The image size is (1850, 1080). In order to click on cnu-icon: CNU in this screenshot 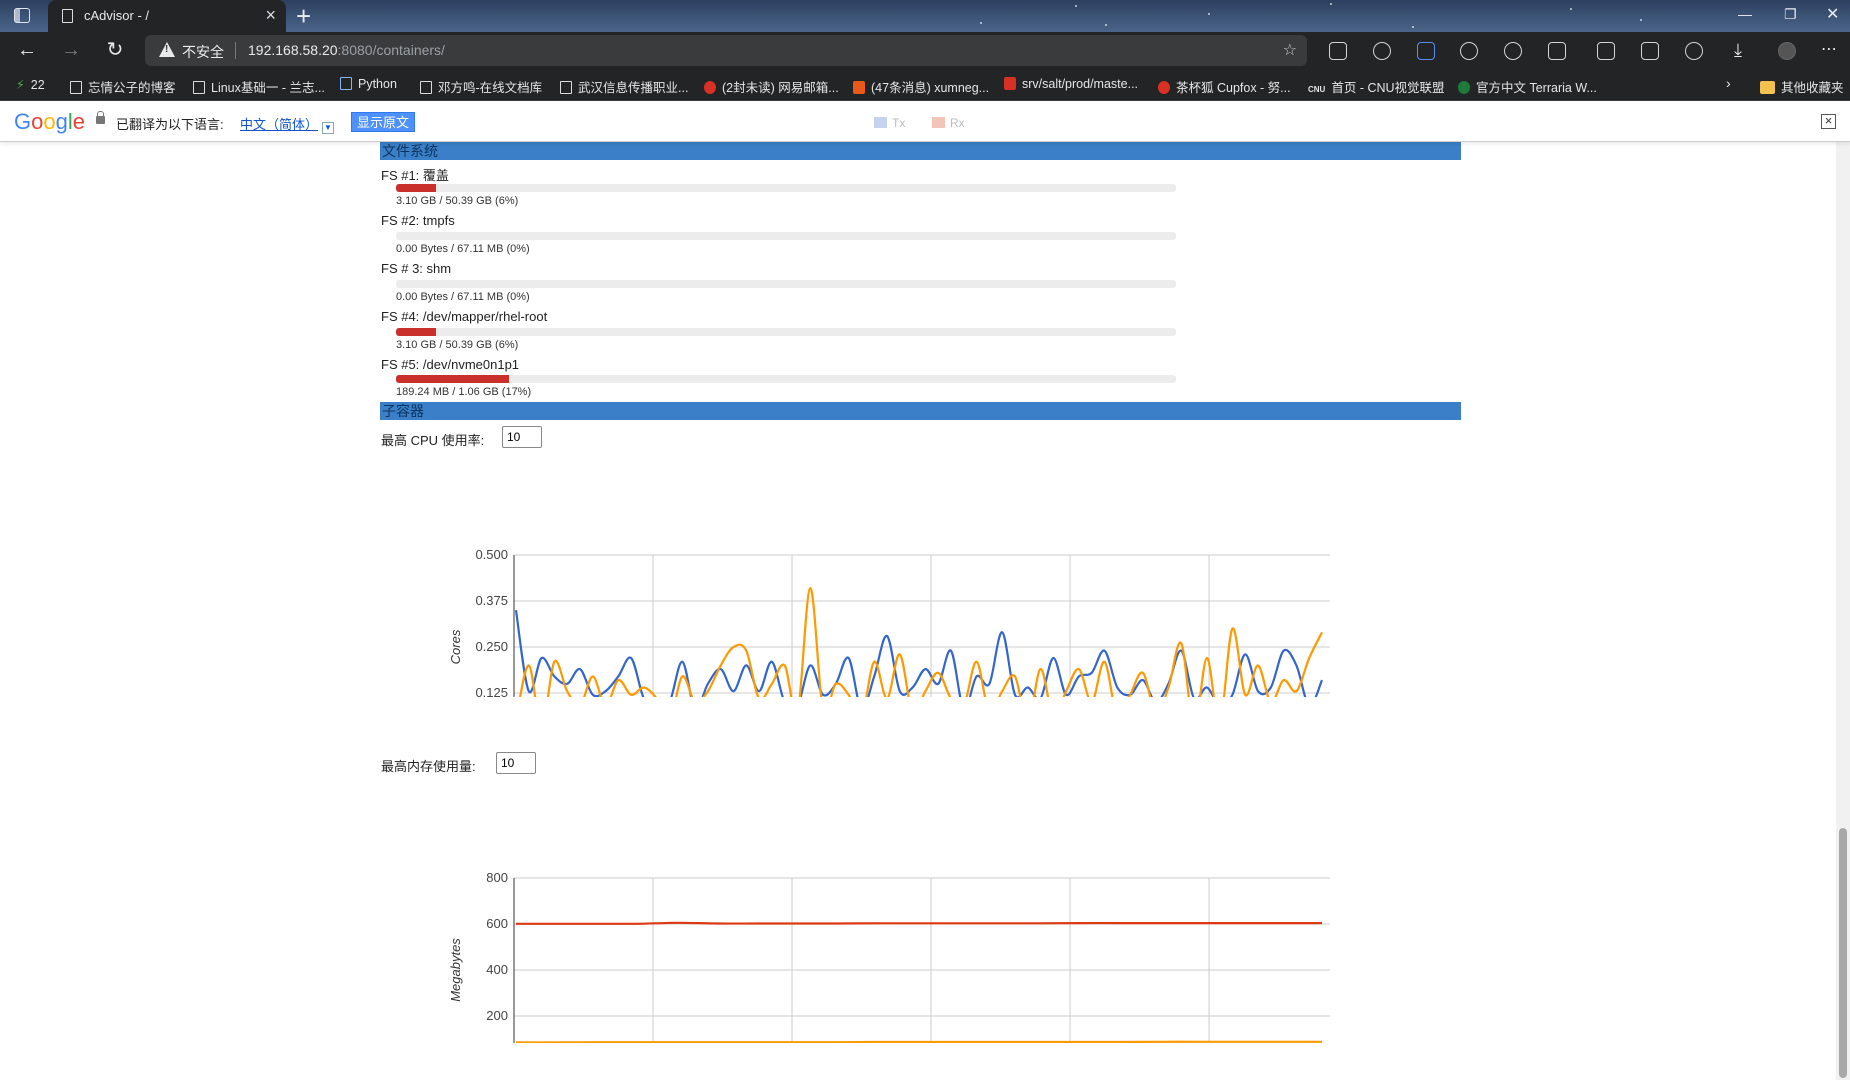, I will do `click(1317, 89)`.